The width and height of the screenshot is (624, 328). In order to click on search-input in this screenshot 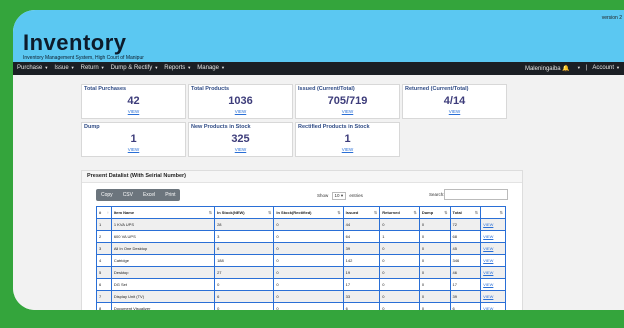, I will do `click(476, 194)`.